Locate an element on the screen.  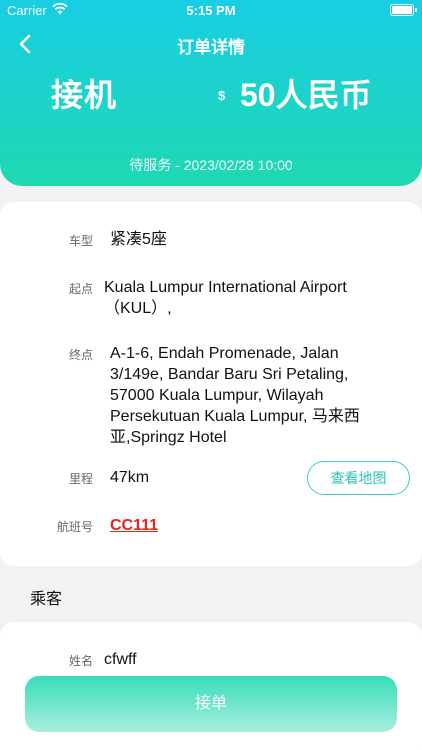
accept-order-button: 接单 is located at coordinates (211, 704).